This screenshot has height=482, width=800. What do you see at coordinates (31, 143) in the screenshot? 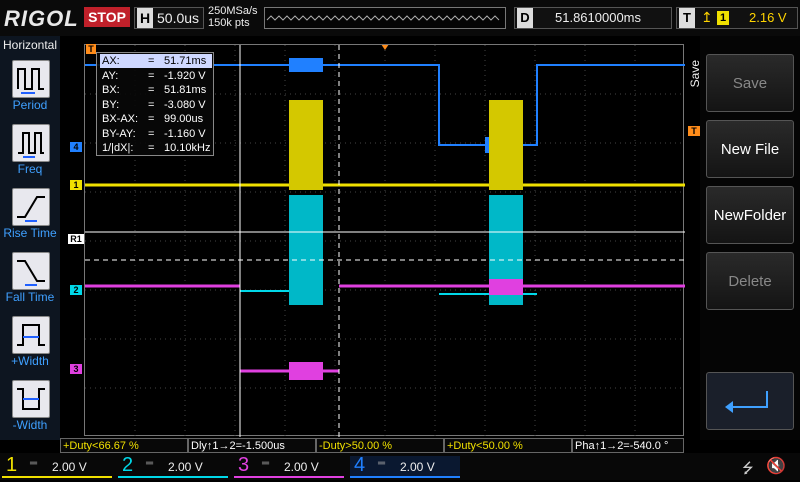
I see `freq-icon` at bounding box center [31, 143].